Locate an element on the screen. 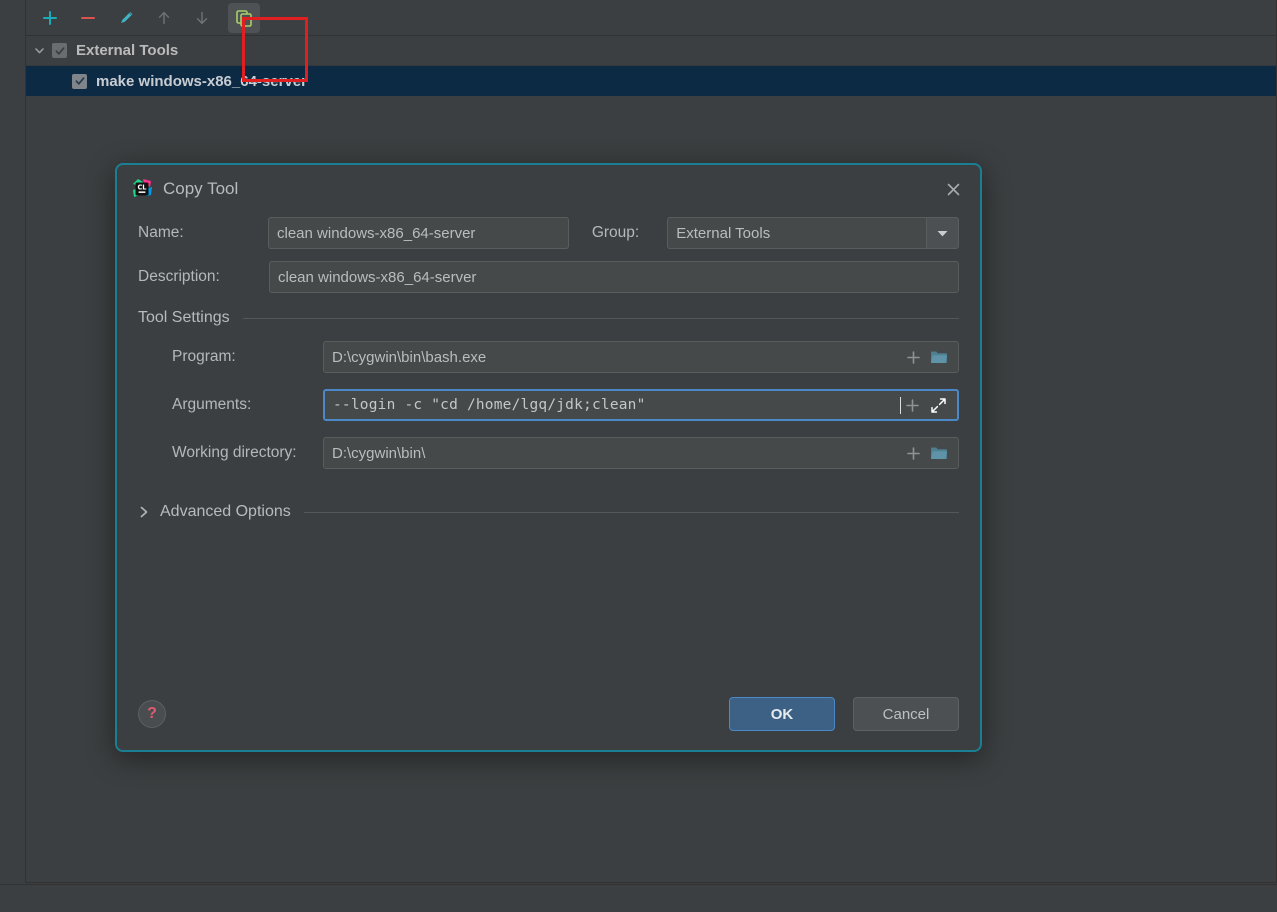  description-input-value: clean windows-x86_64-server is located at coordinates (377, 277).